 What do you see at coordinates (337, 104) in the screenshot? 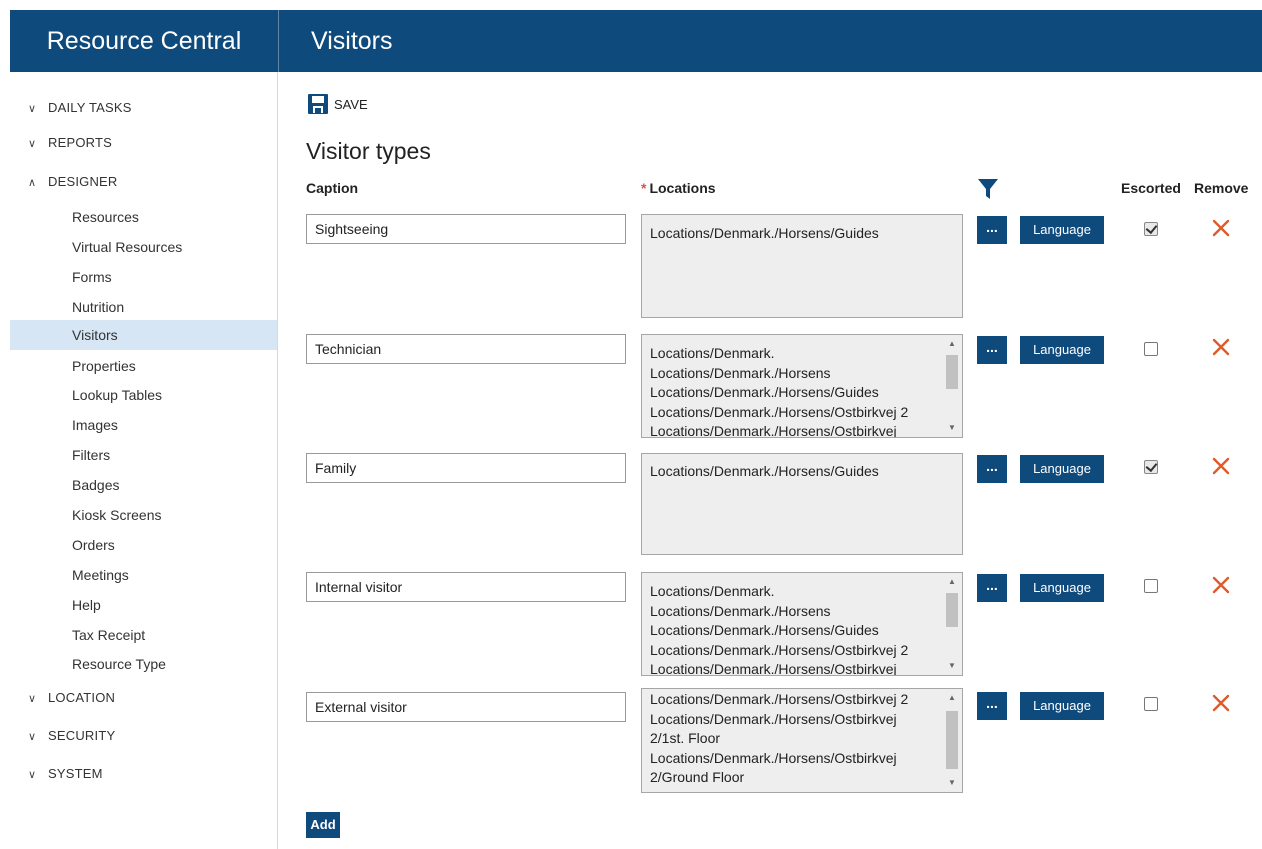
I see `save-button: SAVE` at bounding box center [337, 104].